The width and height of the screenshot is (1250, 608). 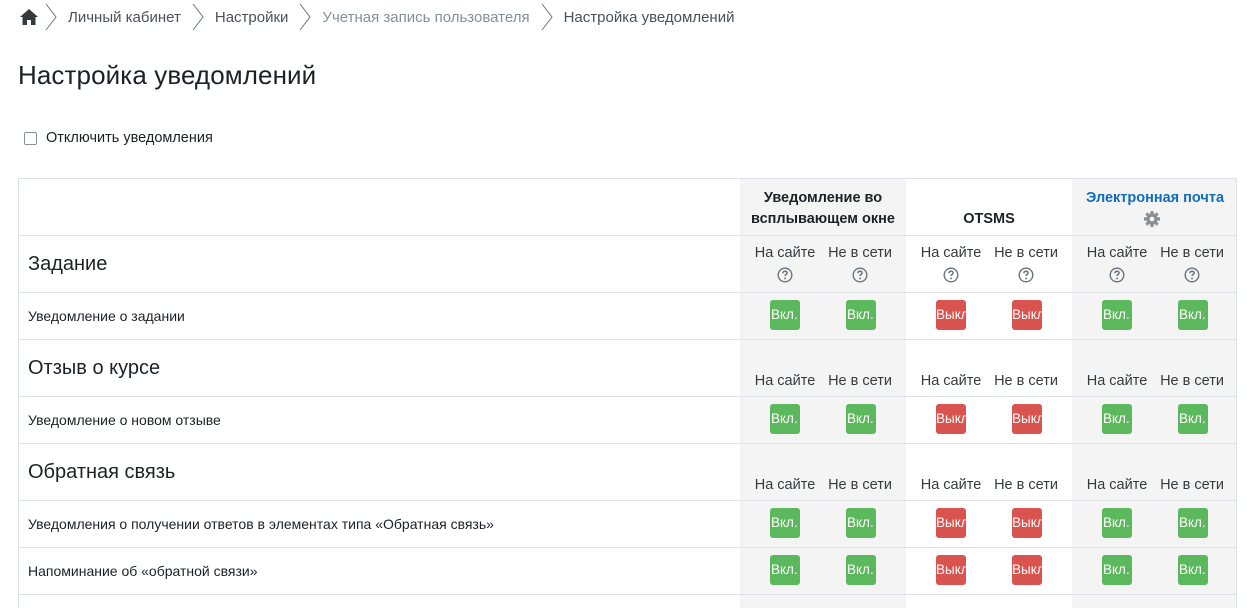 I want to click on disable-notifications-row: Отключить уведомления, so click(x=118, y=138).